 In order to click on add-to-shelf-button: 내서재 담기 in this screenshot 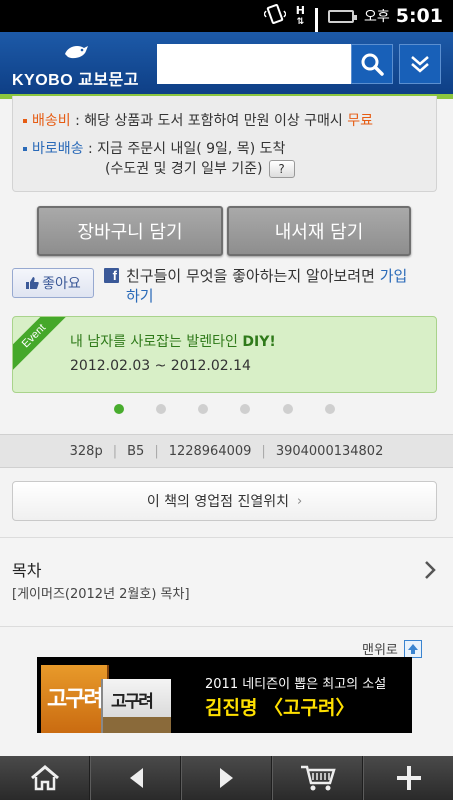, I will do `click(319, 231)`.